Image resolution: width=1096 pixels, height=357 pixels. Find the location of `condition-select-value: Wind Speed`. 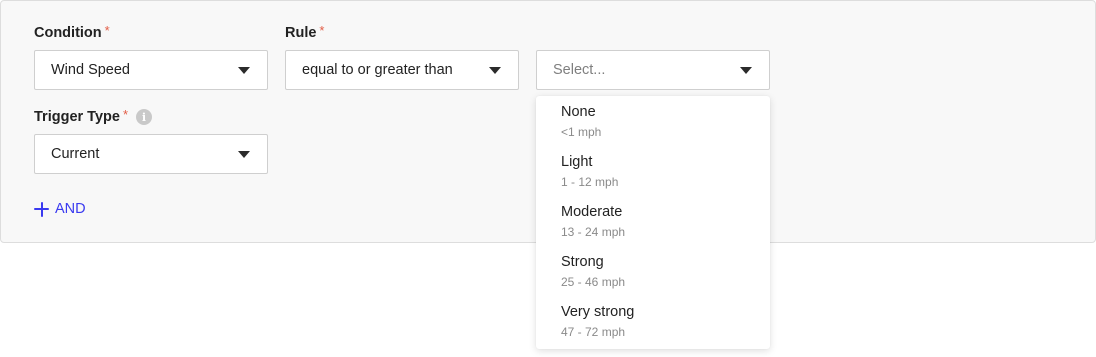

condition-select-value: Wind Speed is located at coordinates (90, 70).